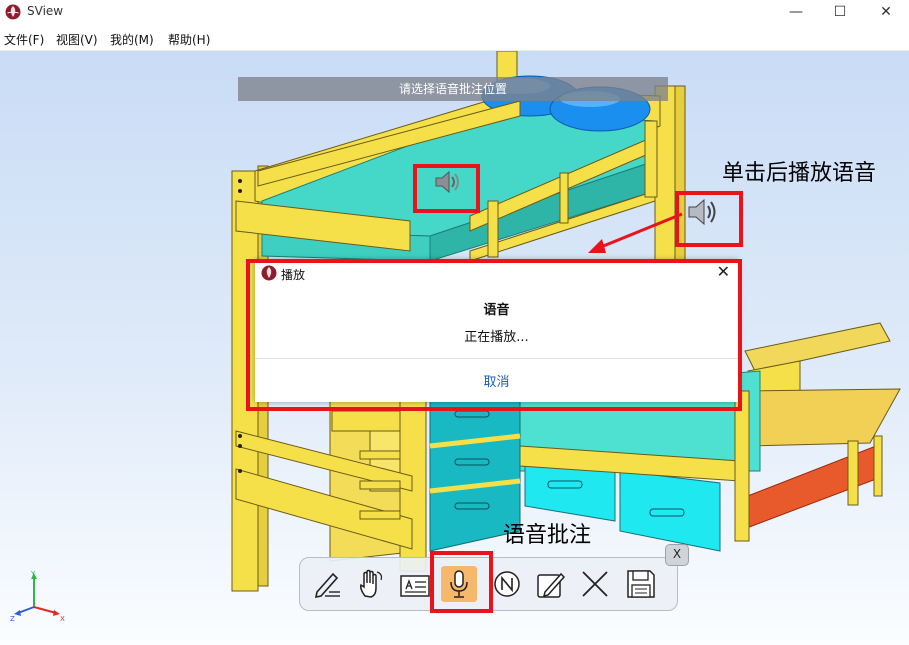  What do you see at coordinates (24, 39) in the screenshot?
I see `menu-file: 文件(F)` at bounding box center [24, 39].